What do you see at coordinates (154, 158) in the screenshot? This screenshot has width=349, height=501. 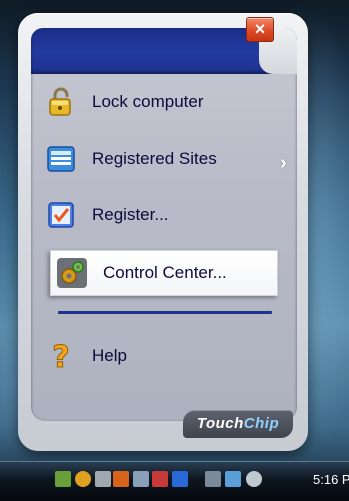 I see `menu-item-label: Registered Sites` at bounding box center [154, 158].